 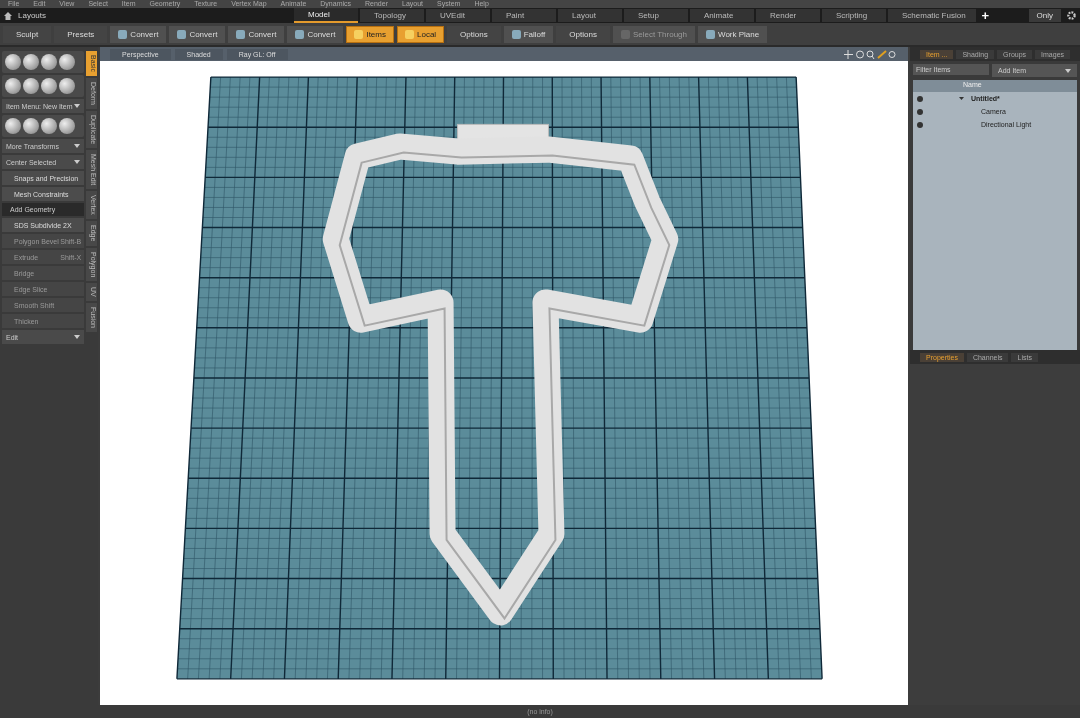 I want to click on gear-icon, so click(x=1071, y=15).